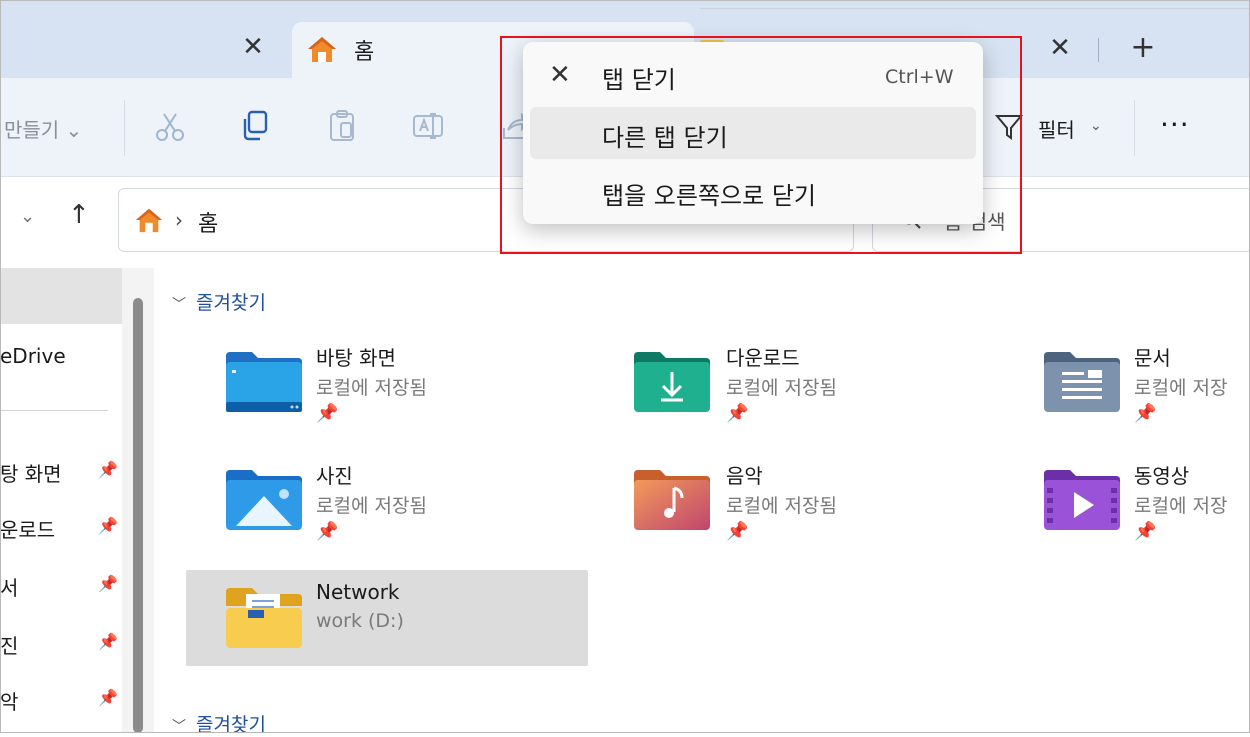 This screenshot has height=737, width=1250. Describe the element at coordinates (264, 619) in the screenshot. I see `network-folder-icon` at that location.